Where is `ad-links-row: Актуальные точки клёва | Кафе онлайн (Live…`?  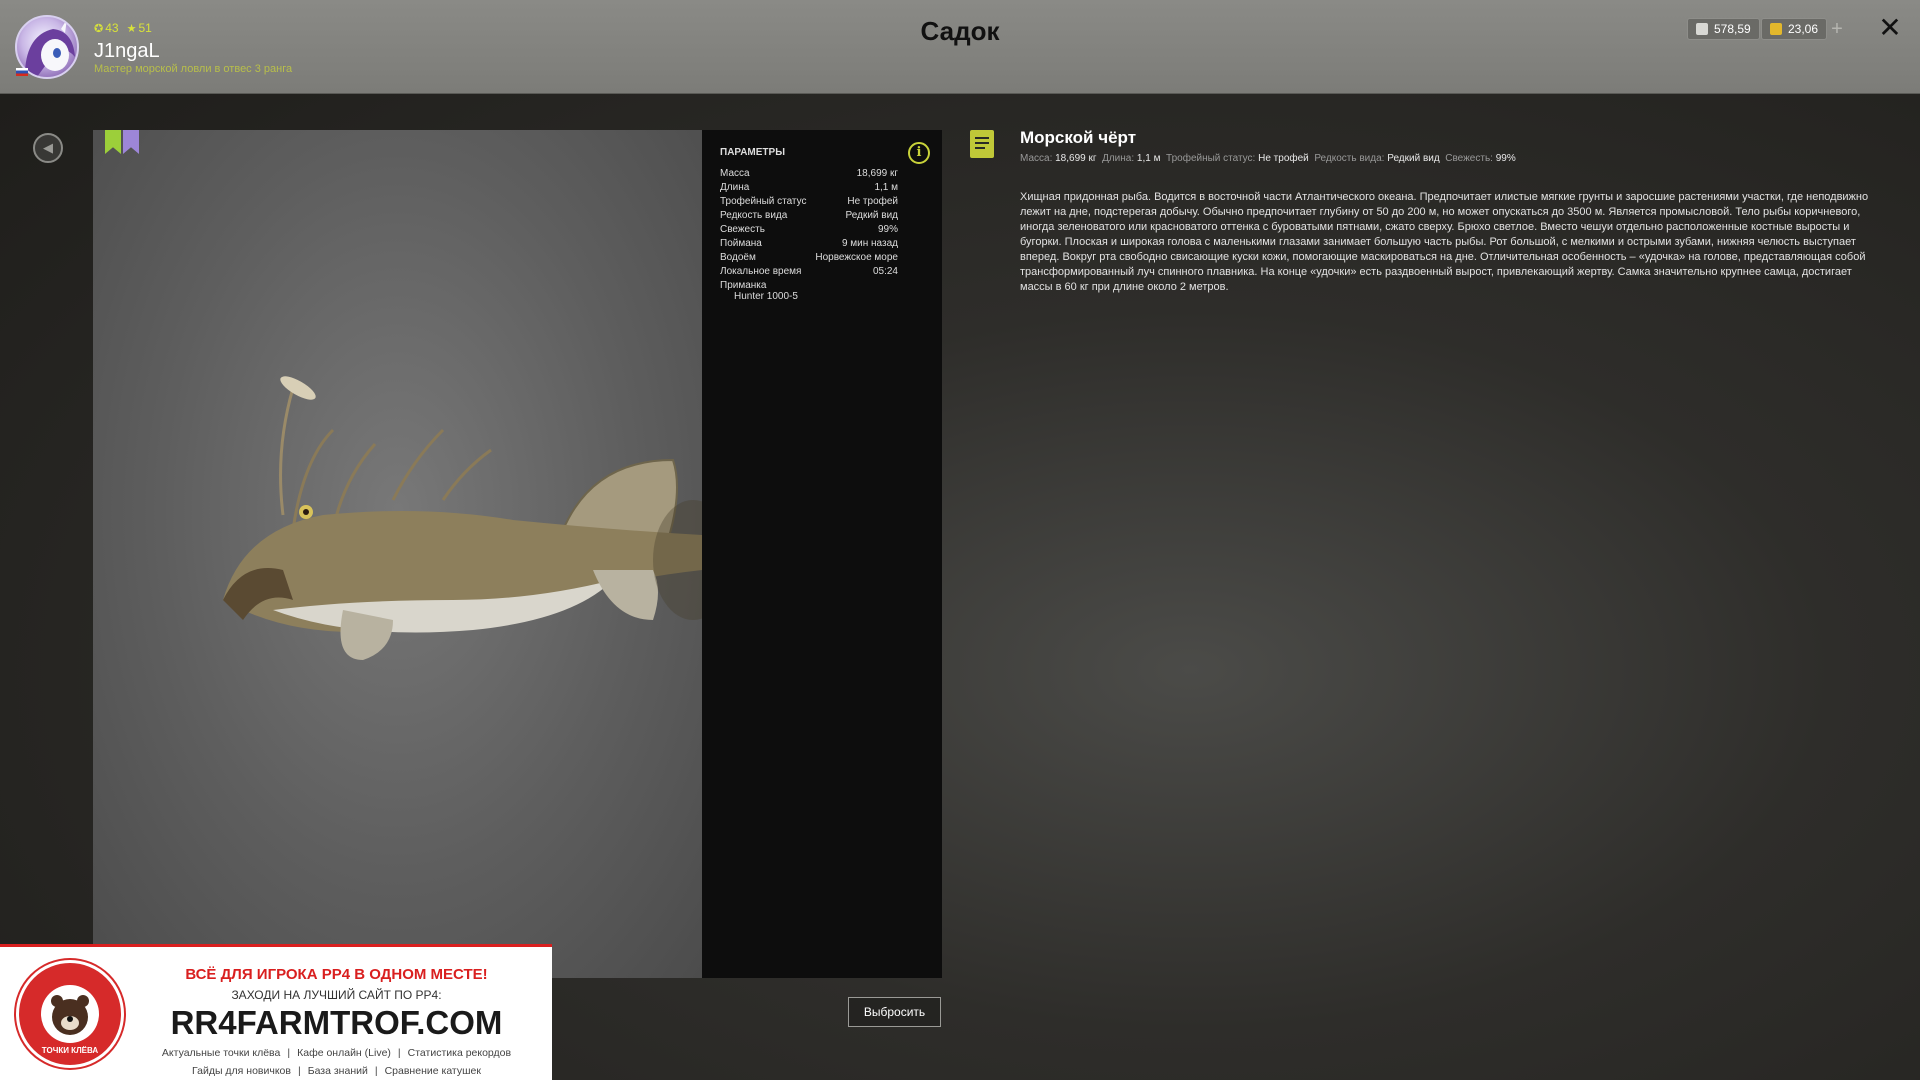 ad-links-row: Актуальные точки клёва | Кафе онлайн (Live… is located at coordinates (336, 1053).